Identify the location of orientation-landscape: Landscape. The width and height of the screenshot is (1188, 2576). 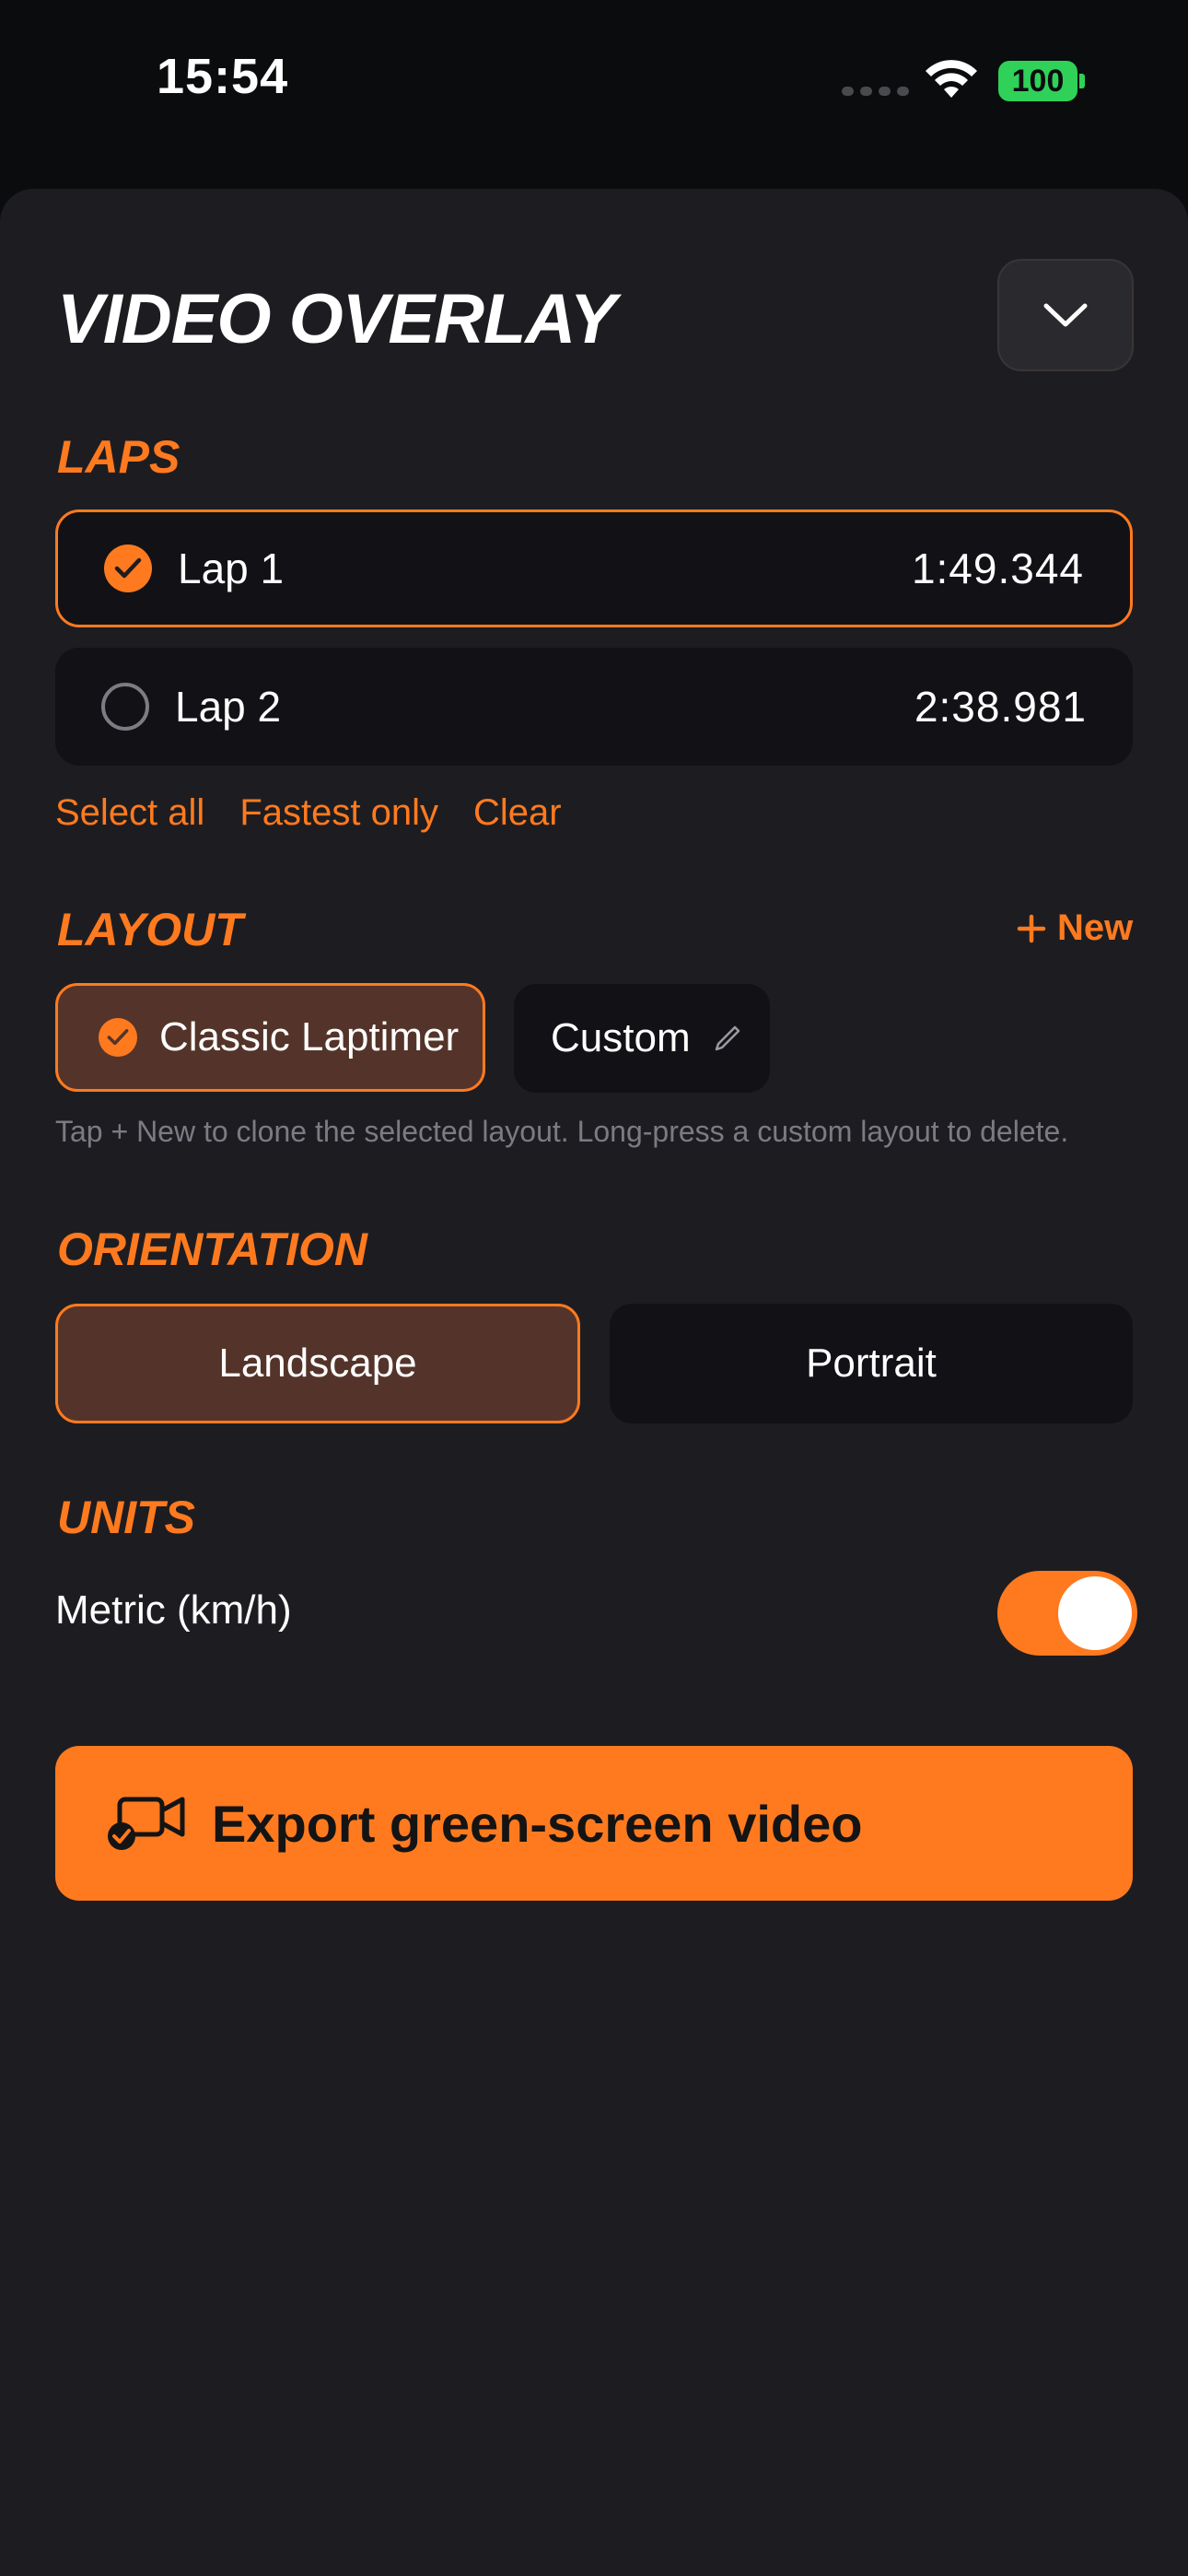
(317, 1363).